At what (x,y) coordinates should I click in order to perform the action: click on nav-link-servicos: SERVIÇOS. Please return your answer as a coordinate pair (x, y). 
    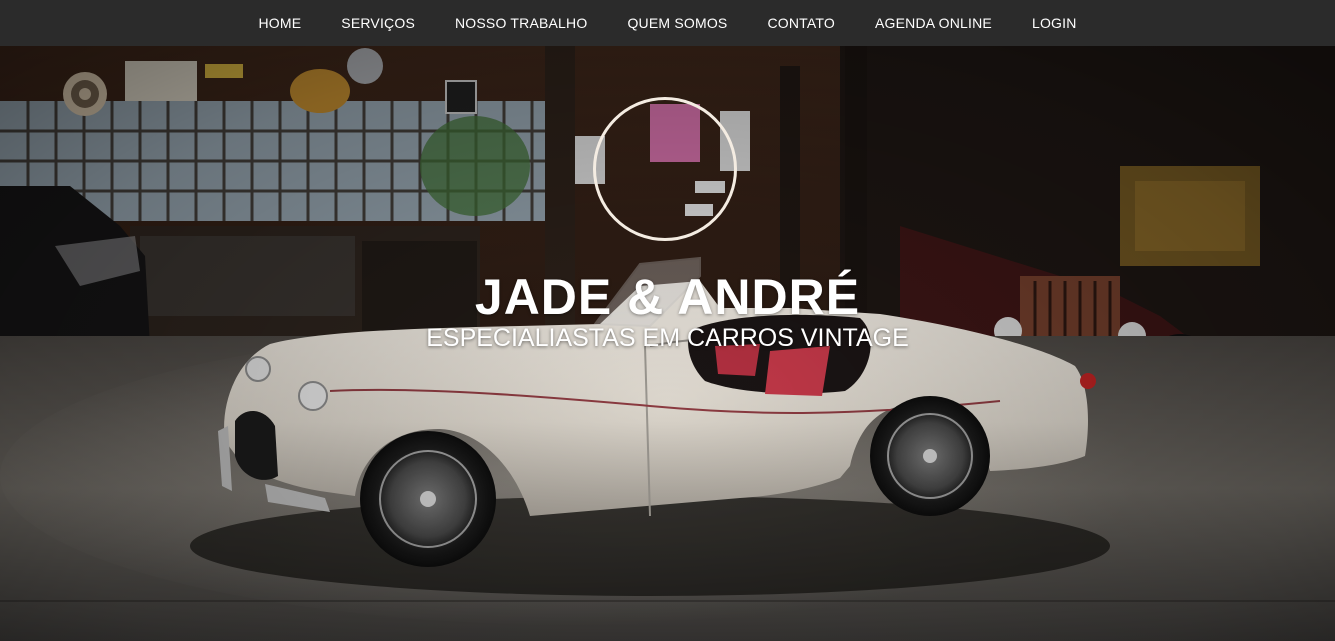
    Looking at the image, I should click on (378, 23).